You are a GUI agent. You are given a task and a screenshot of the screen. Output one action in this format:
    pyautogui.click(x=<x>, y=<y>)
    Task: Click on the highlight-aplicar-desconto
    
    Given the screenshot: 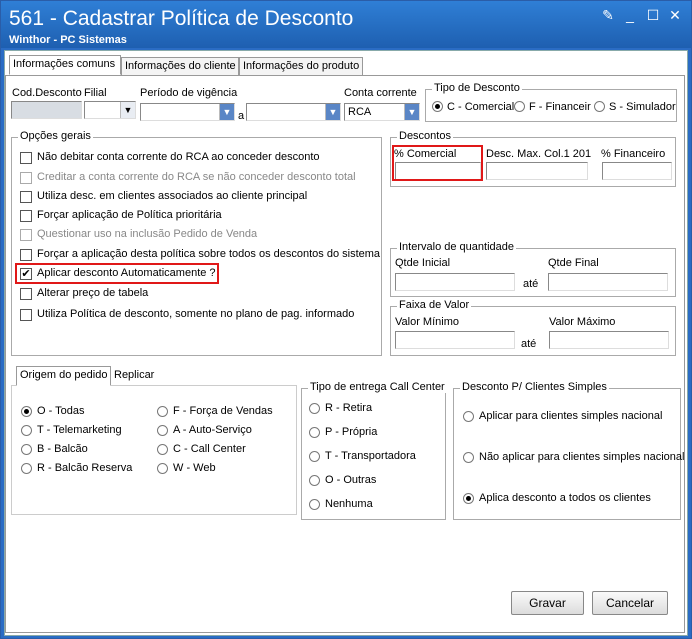 What is the action you would take?
    pyautogui.click(x=117, y=273)
    